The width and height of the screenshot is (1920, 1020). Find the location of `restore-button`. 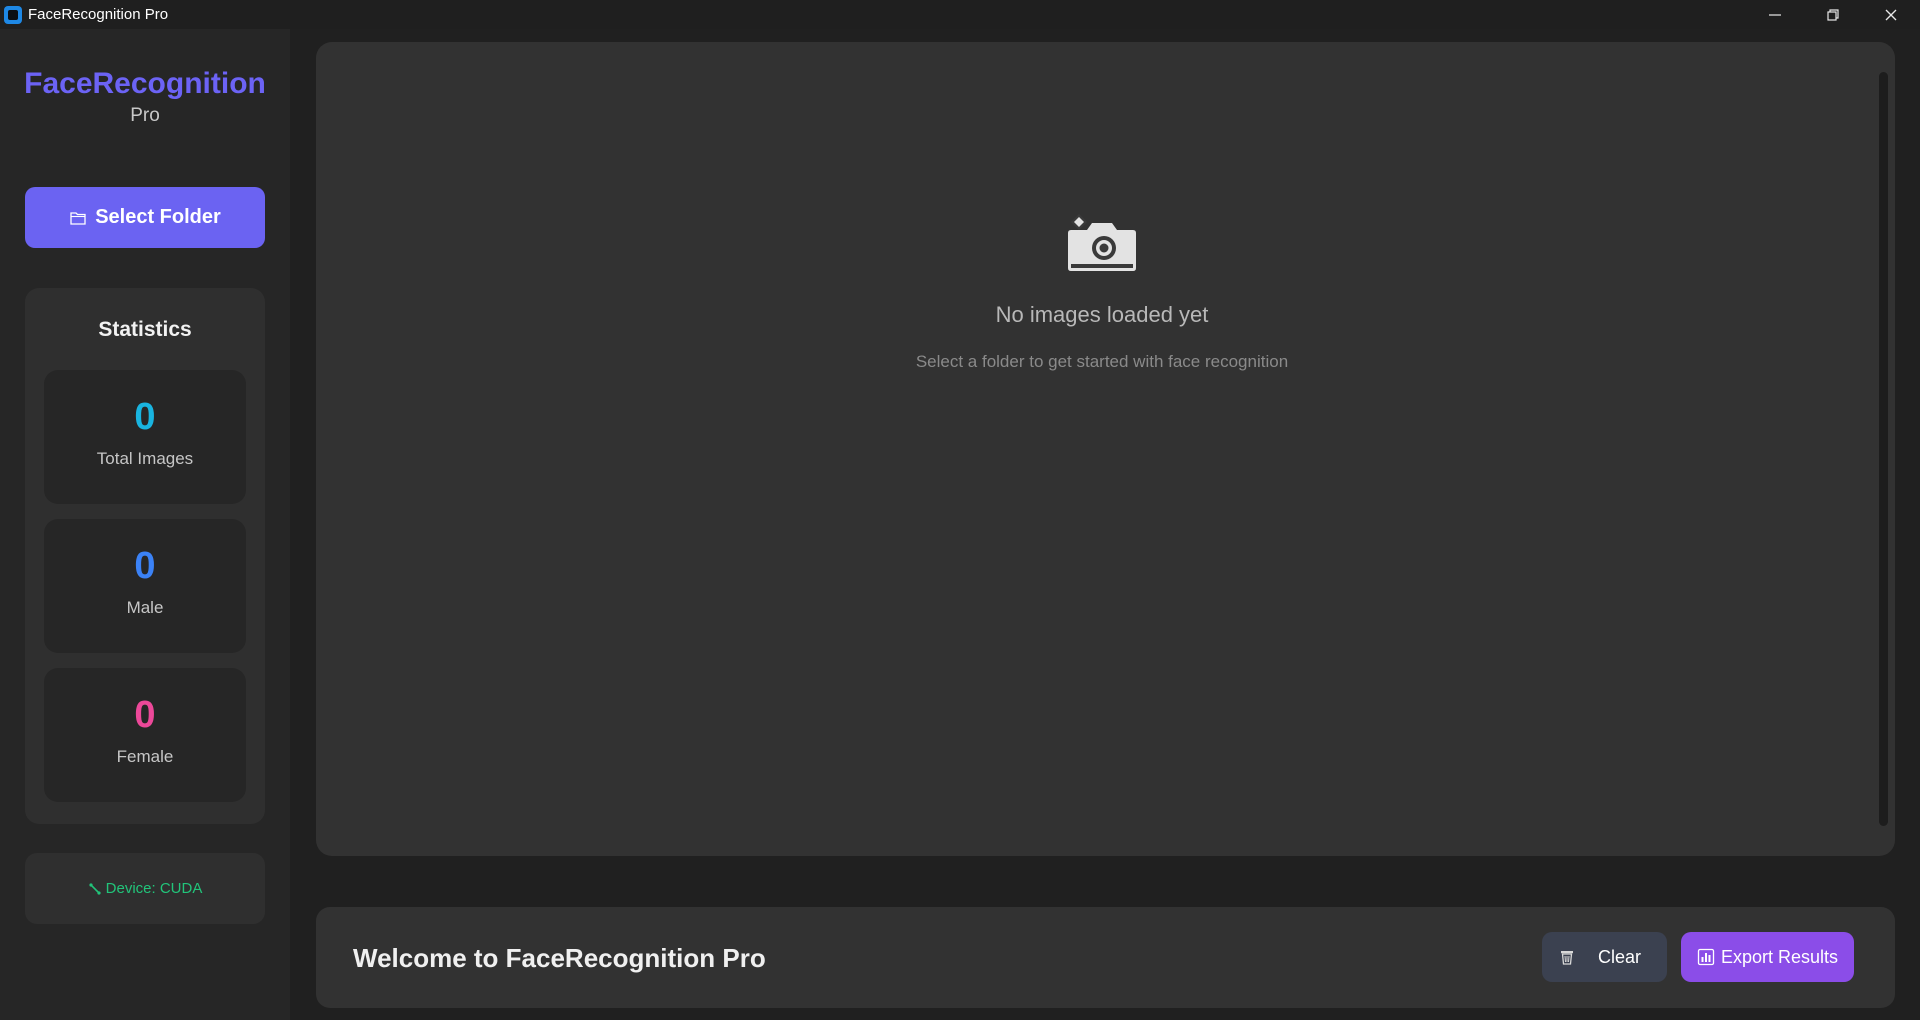

restore-button is located at coordinates (1833, 14).